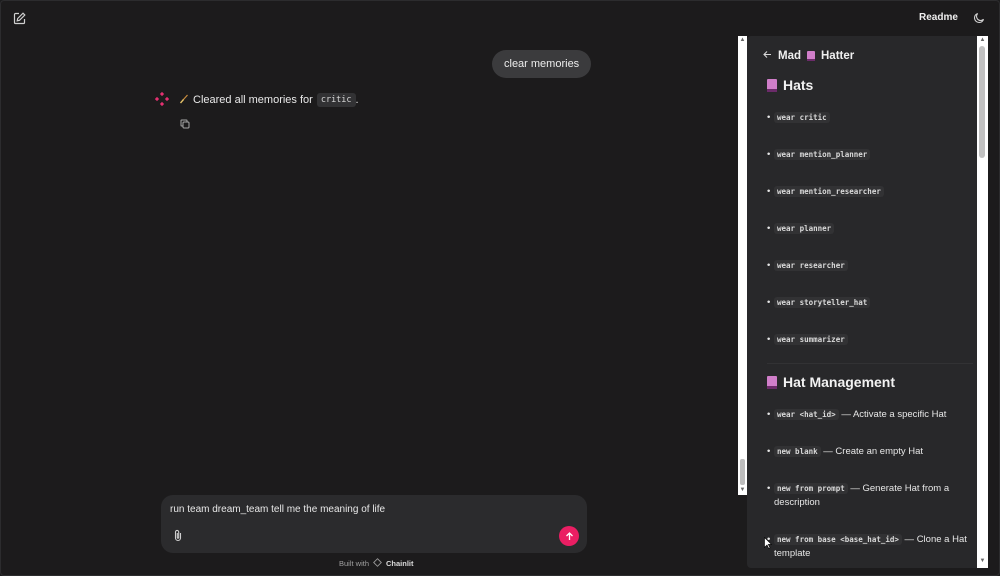 Image resolution: width=1000 pixels, height=576 pixels. What do you see at coordinates (870, 266) in the screenshot?
I see `list-item: • wear researcher` at bounding box center [870, 266].